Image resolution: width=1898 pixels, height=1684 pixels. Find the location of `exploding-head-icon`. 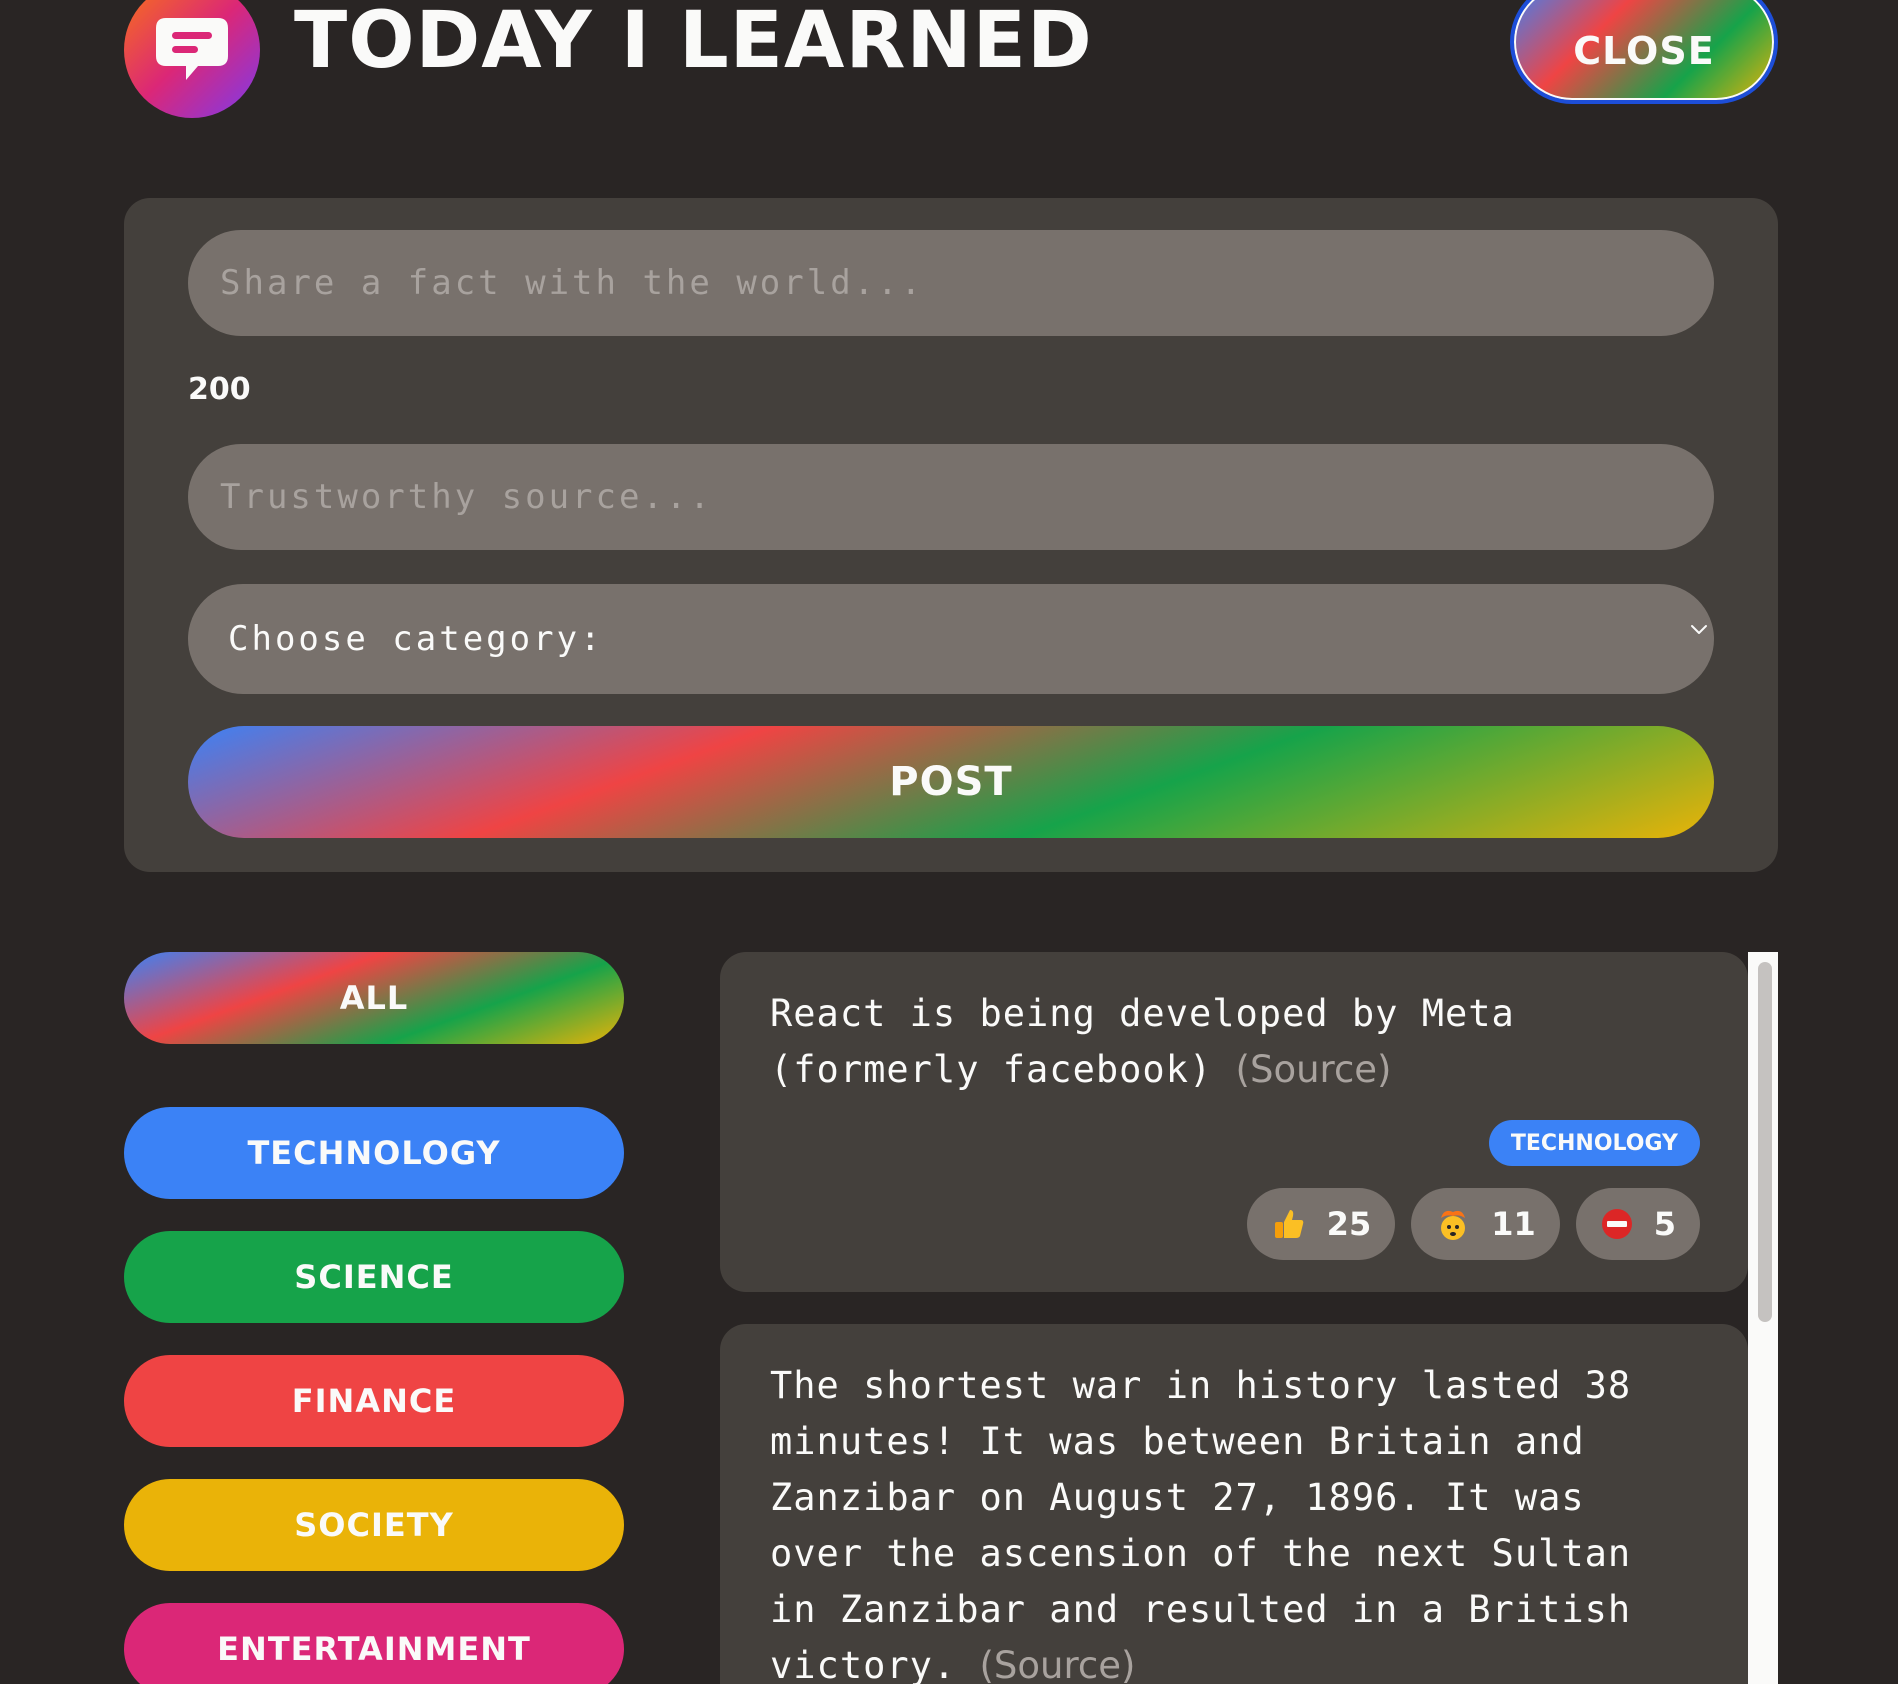

exploding-head-icon is located at coordinates (1453, 1225).